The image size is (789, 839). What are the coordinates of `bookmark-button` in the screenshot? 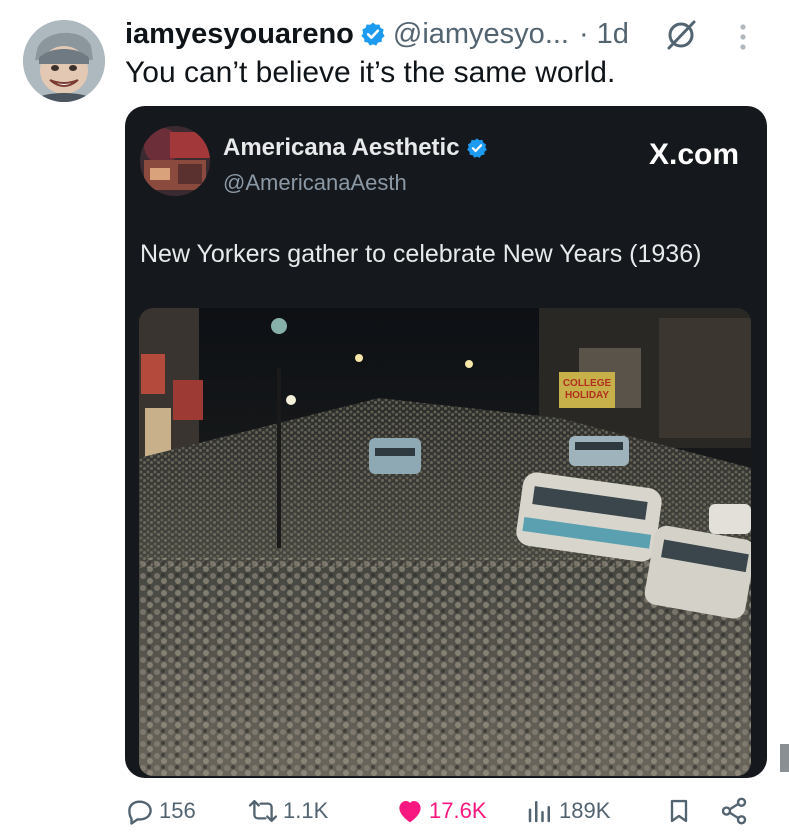 It's located at (679, 811).